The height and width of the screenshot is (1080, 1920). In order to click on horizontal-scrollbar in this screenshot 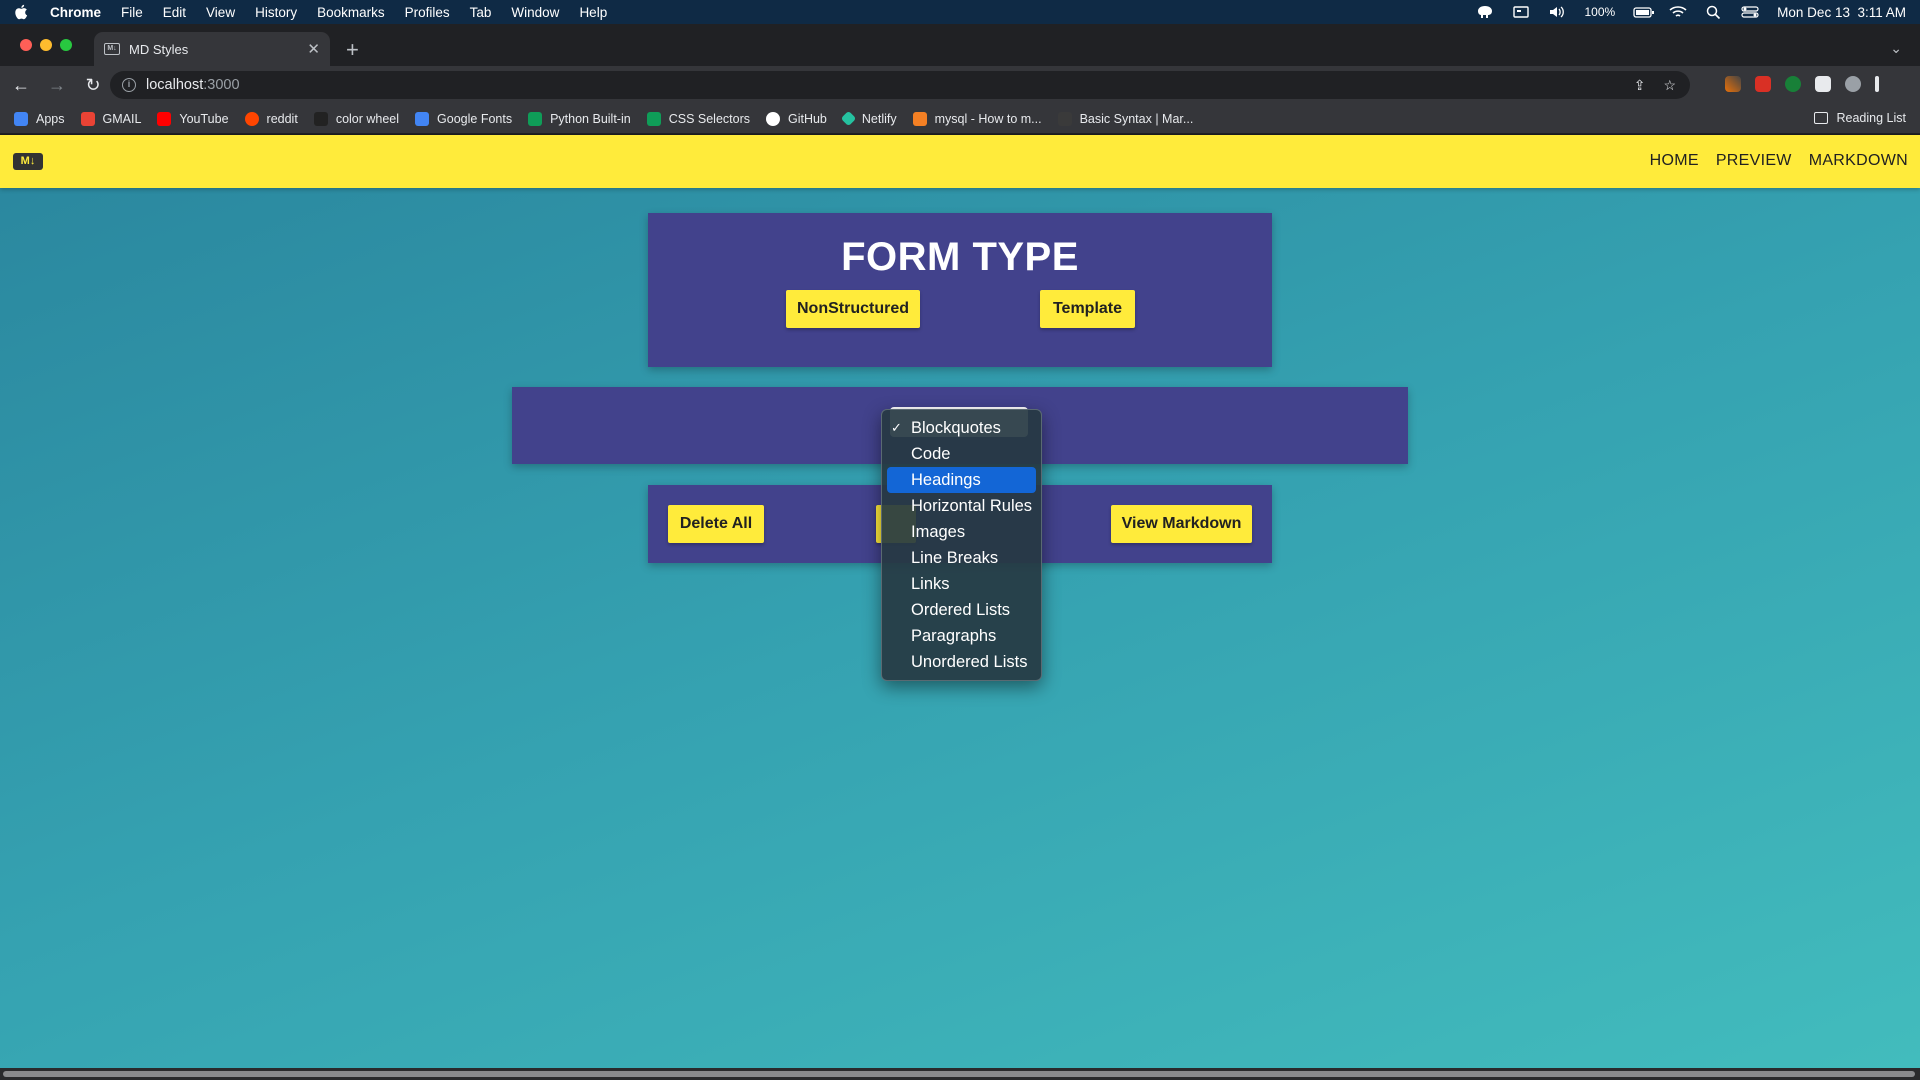, I will do `click(960, 1074)`.